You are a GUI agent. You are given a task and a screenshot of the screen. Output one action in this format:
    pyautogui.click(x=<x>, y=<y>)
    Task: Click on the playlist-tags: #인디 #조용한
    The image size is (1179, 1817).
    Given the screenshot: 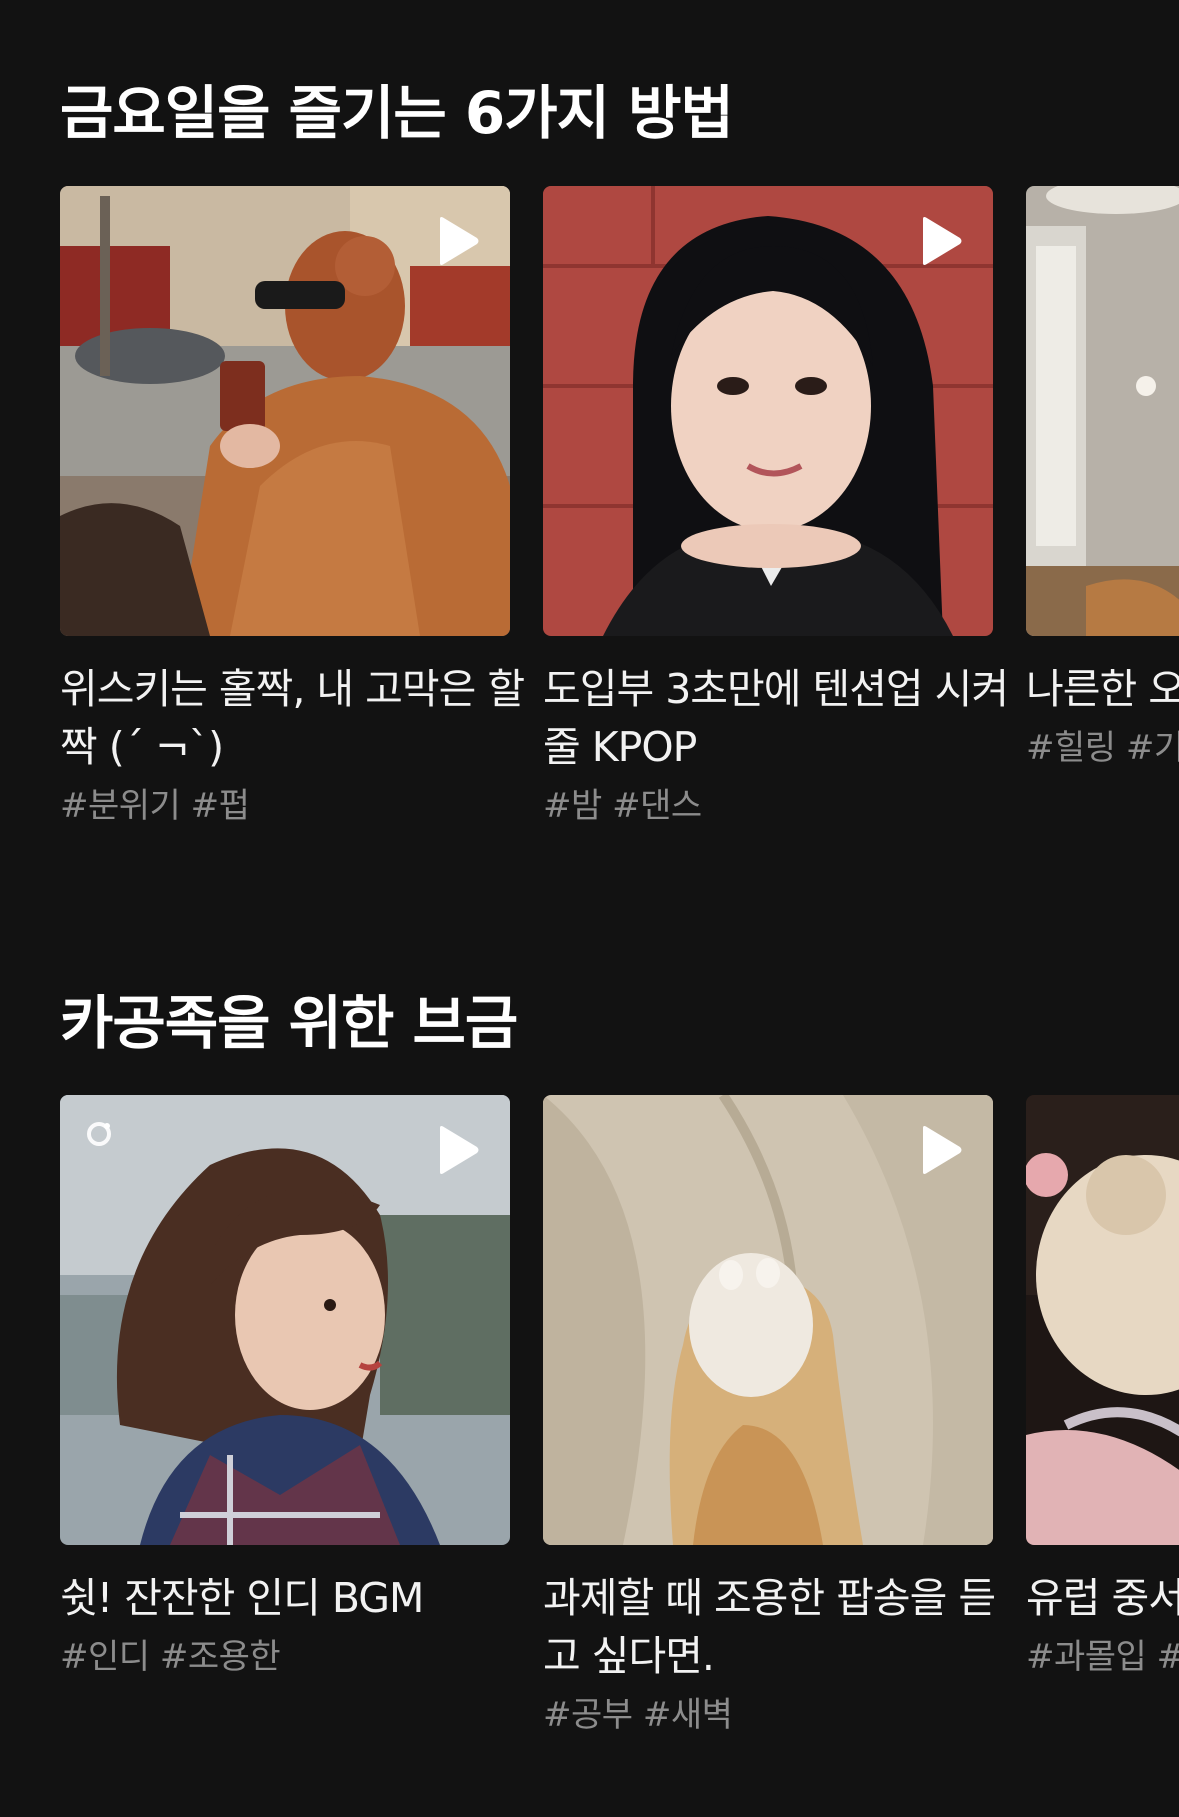 What is the action you would take?
    pyautogui.click(x=170, y=1657)
    